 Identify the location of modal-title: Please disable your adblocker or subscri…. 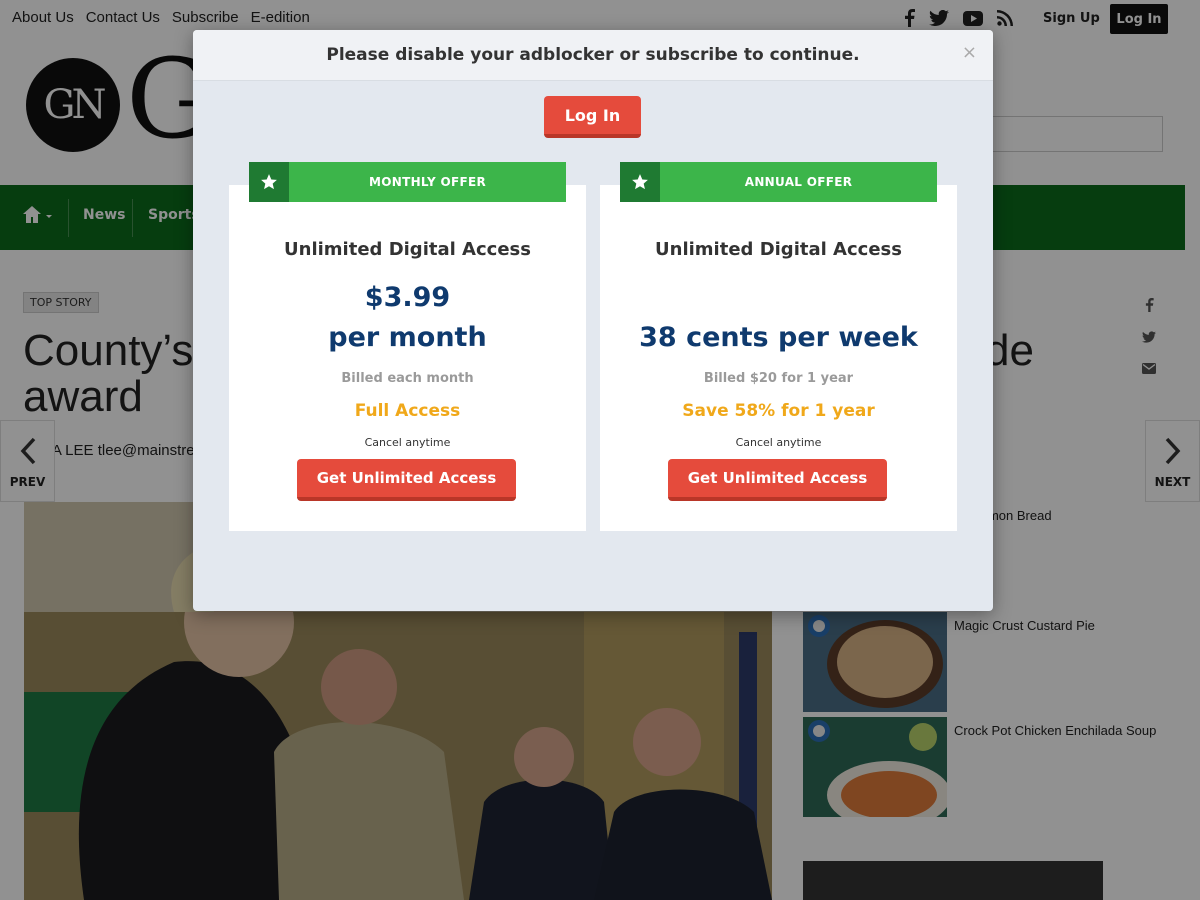
(593, 55).